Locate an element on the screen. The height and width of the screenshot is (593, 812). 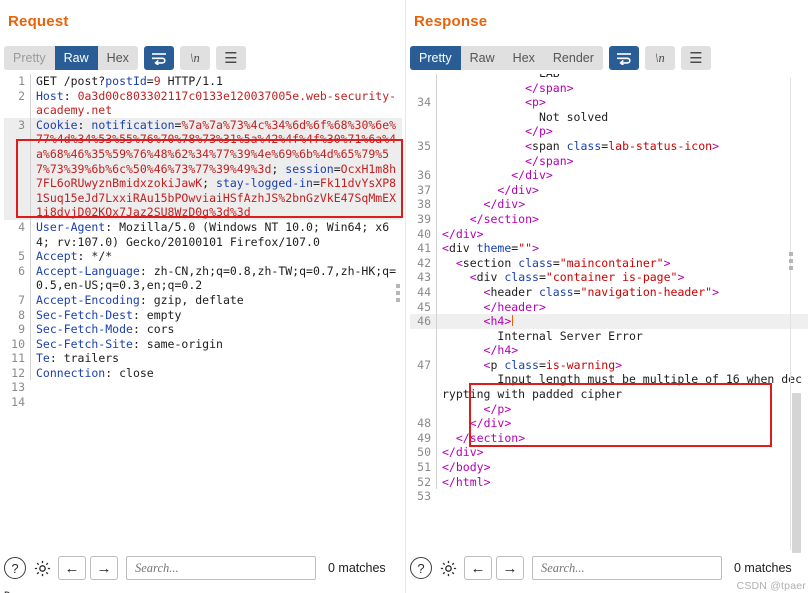
response-tab-hex: Hex is located at coordinates (524, 58).